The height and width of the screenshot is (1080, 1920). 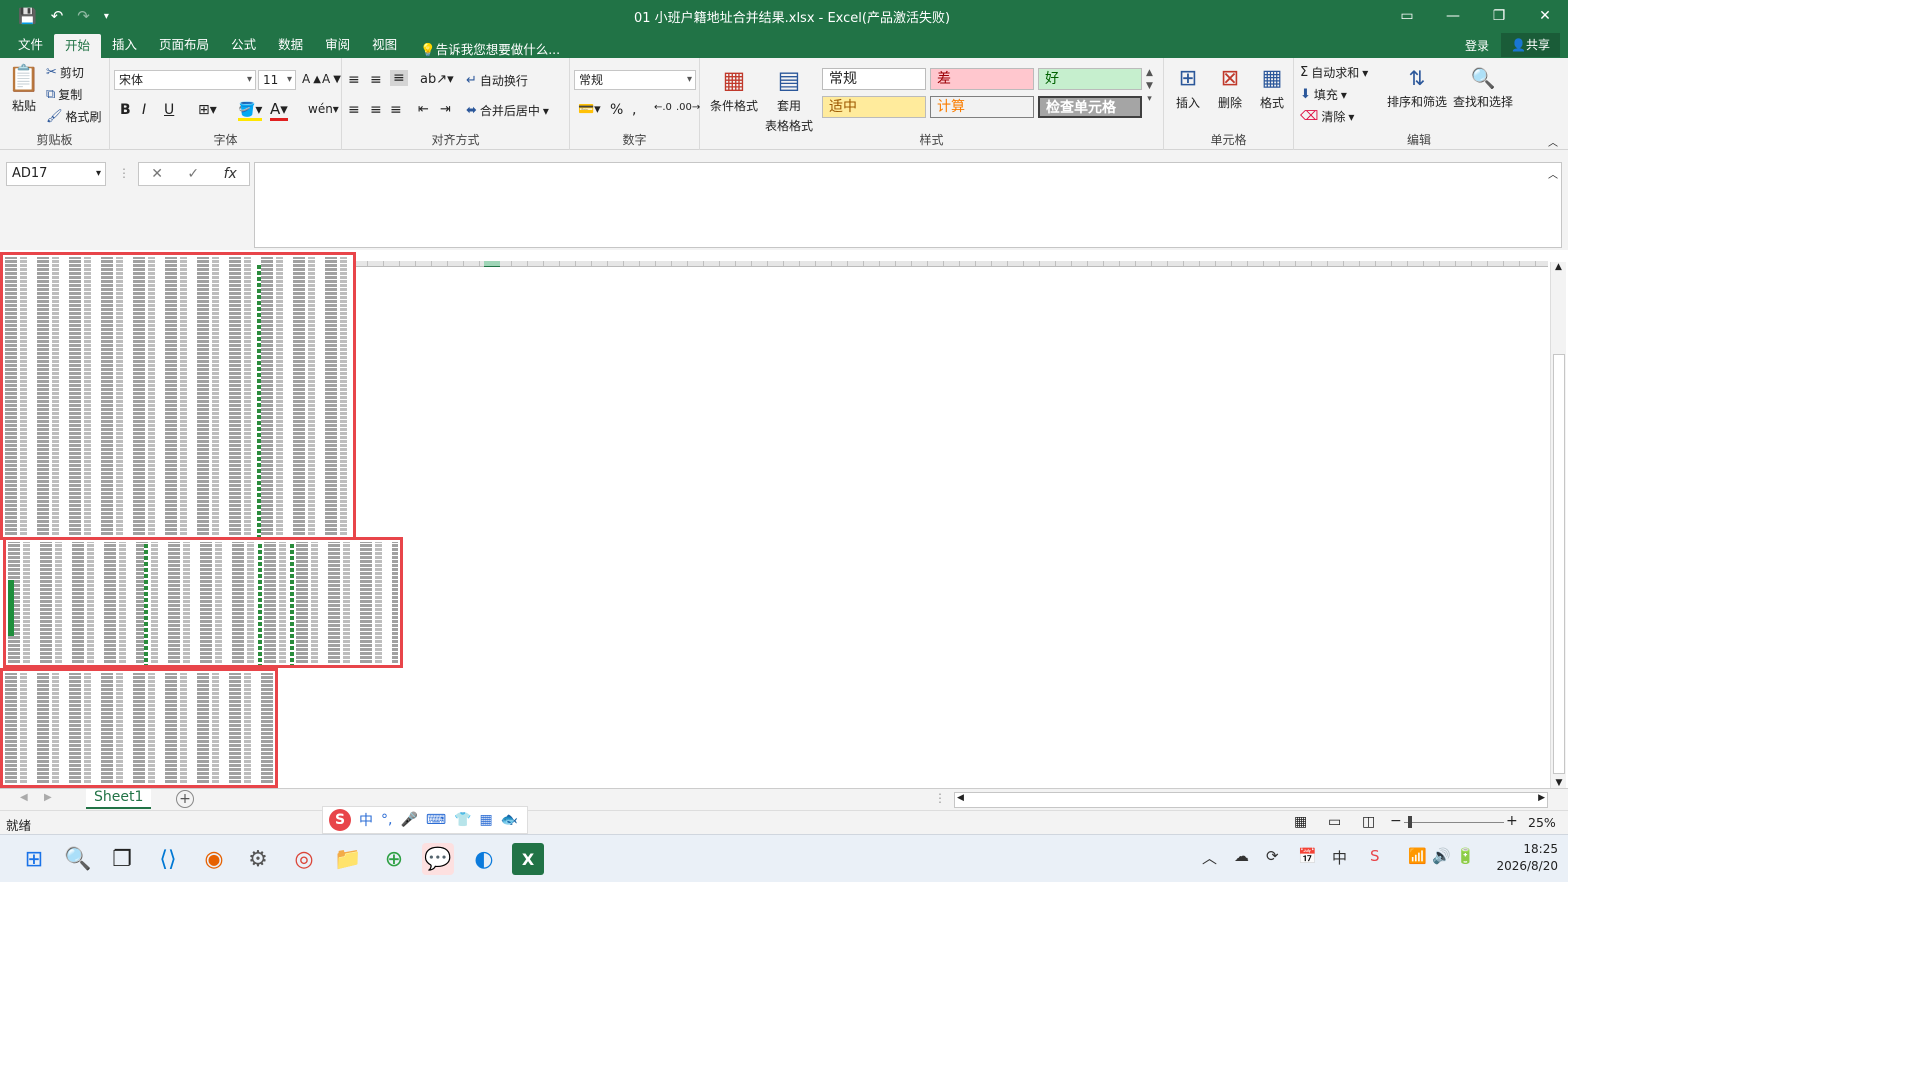 I want to click on vscode-icon: ⟨⟩, so click(x=168, y=859).